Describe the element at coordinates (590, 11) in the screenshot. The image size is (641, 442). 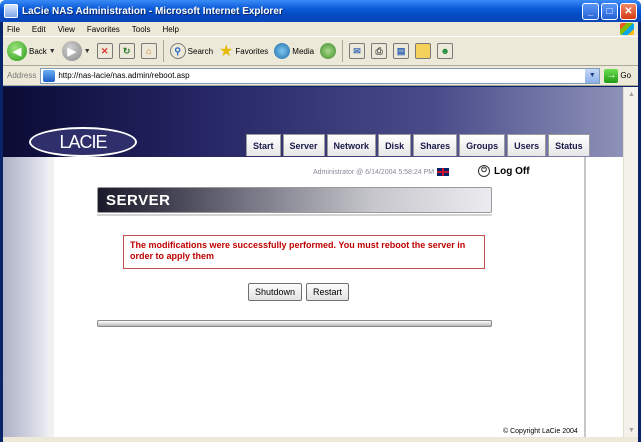
I see `minimize-button: _` at that location.